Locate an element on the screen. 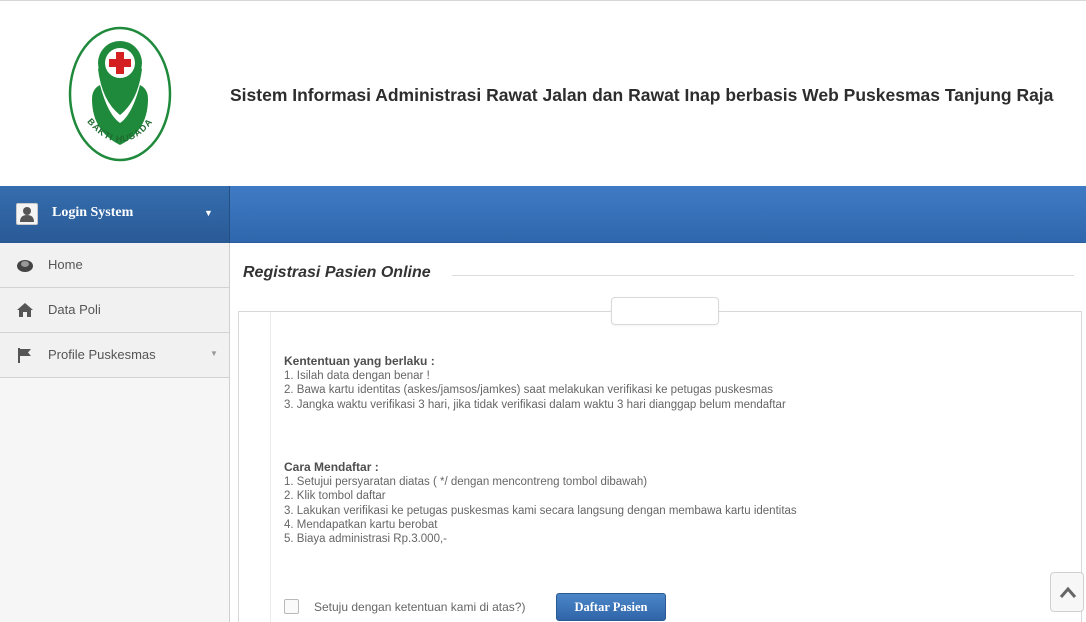 Image resolution: width=1086 pixels, height=622 pixels. chevron-up-icon is located at coordinates (1068, 592).